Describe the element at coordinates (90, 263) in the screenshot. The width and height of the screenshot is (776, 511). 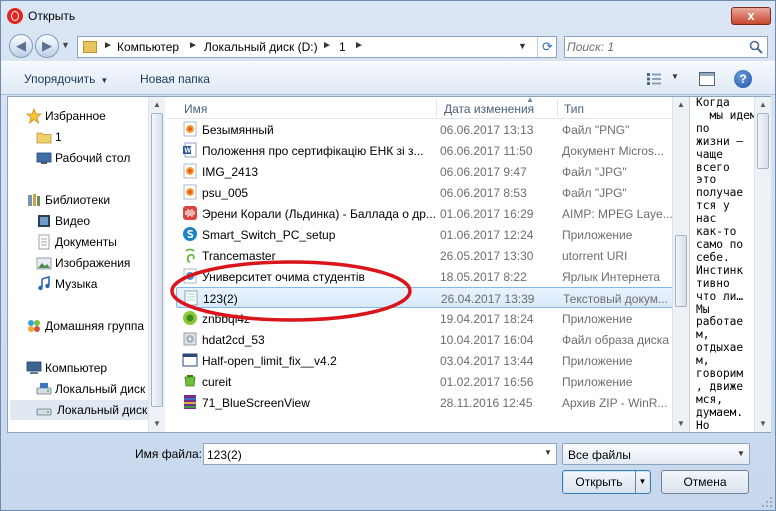
I see `sidebar-item-pictures: Изображения` at that location.